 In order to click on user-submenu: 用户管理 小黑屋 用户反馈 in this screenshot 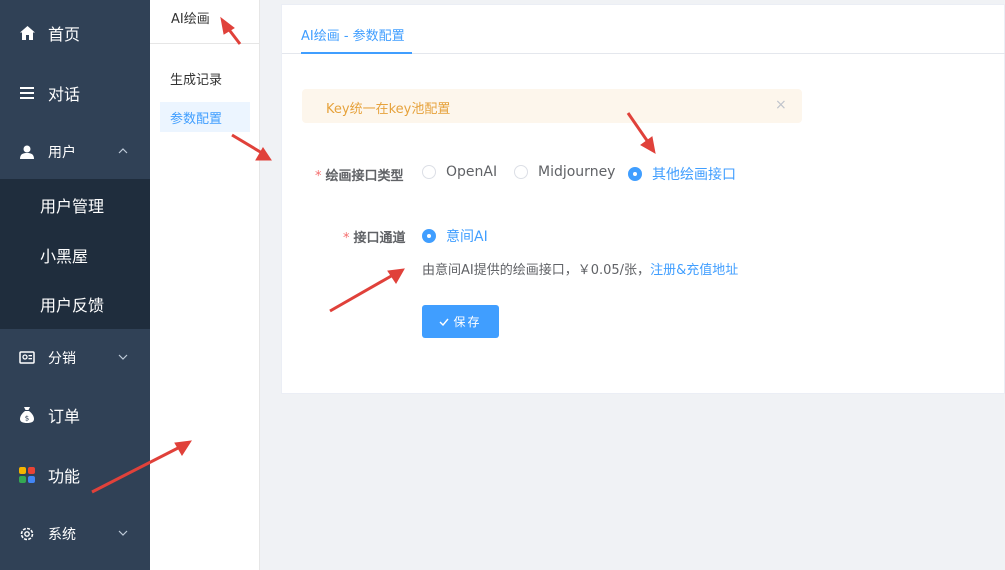, I will do `click(75, 254)`.